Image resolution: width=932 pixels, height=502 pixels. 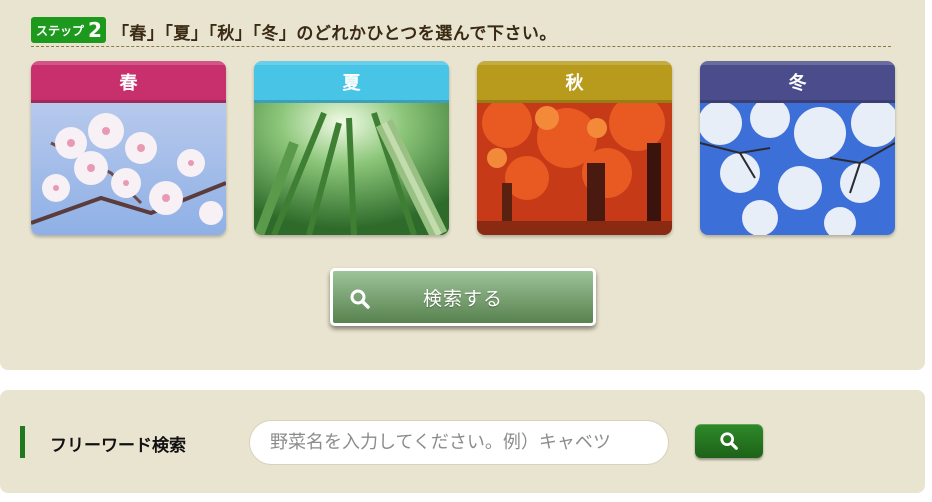 I want to click on season-label-summer: 夏, so click(x=351, y=82).